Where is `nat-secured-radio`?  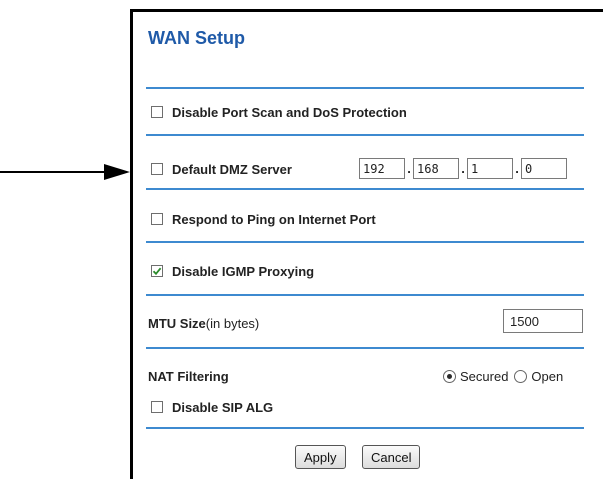 nat-secured-radio is located at coordinates (449, 376).